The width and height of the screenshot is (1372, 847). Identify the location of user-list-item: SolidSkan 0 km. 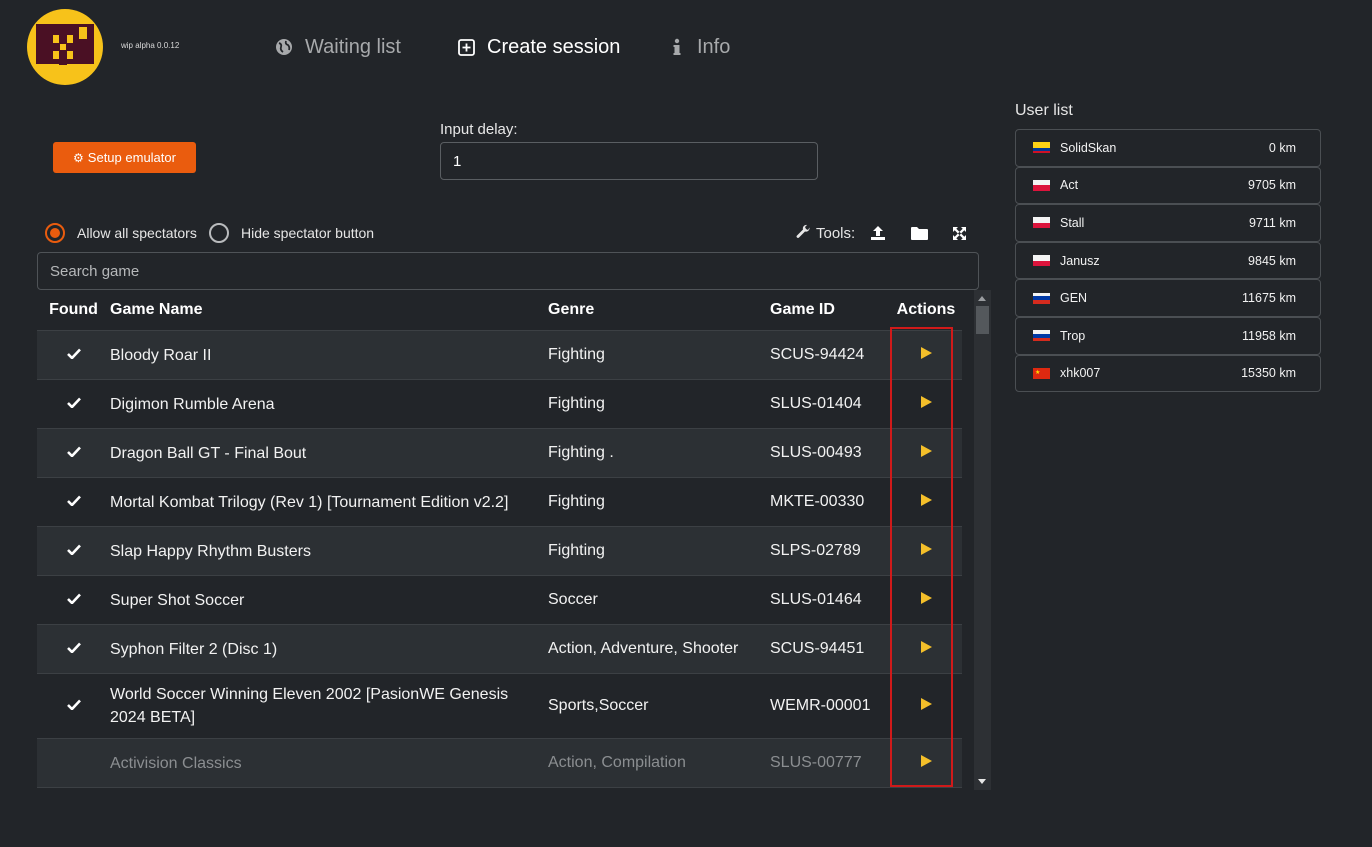
(1168, 148).